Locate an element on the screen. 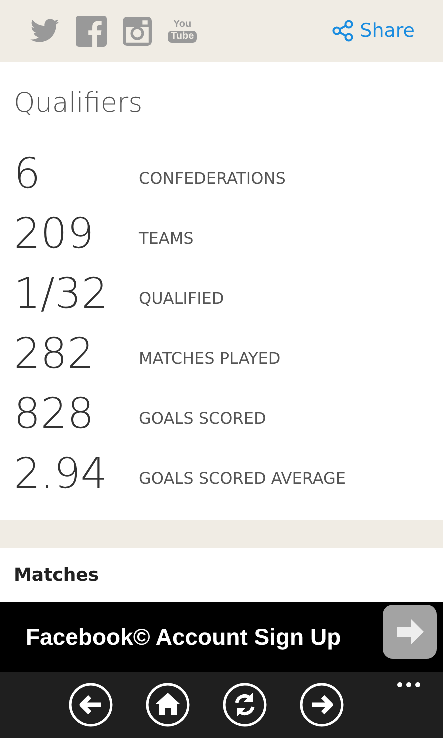  ad-banner: Facebook© Account Sign Up is located at coordinates (221, 637).